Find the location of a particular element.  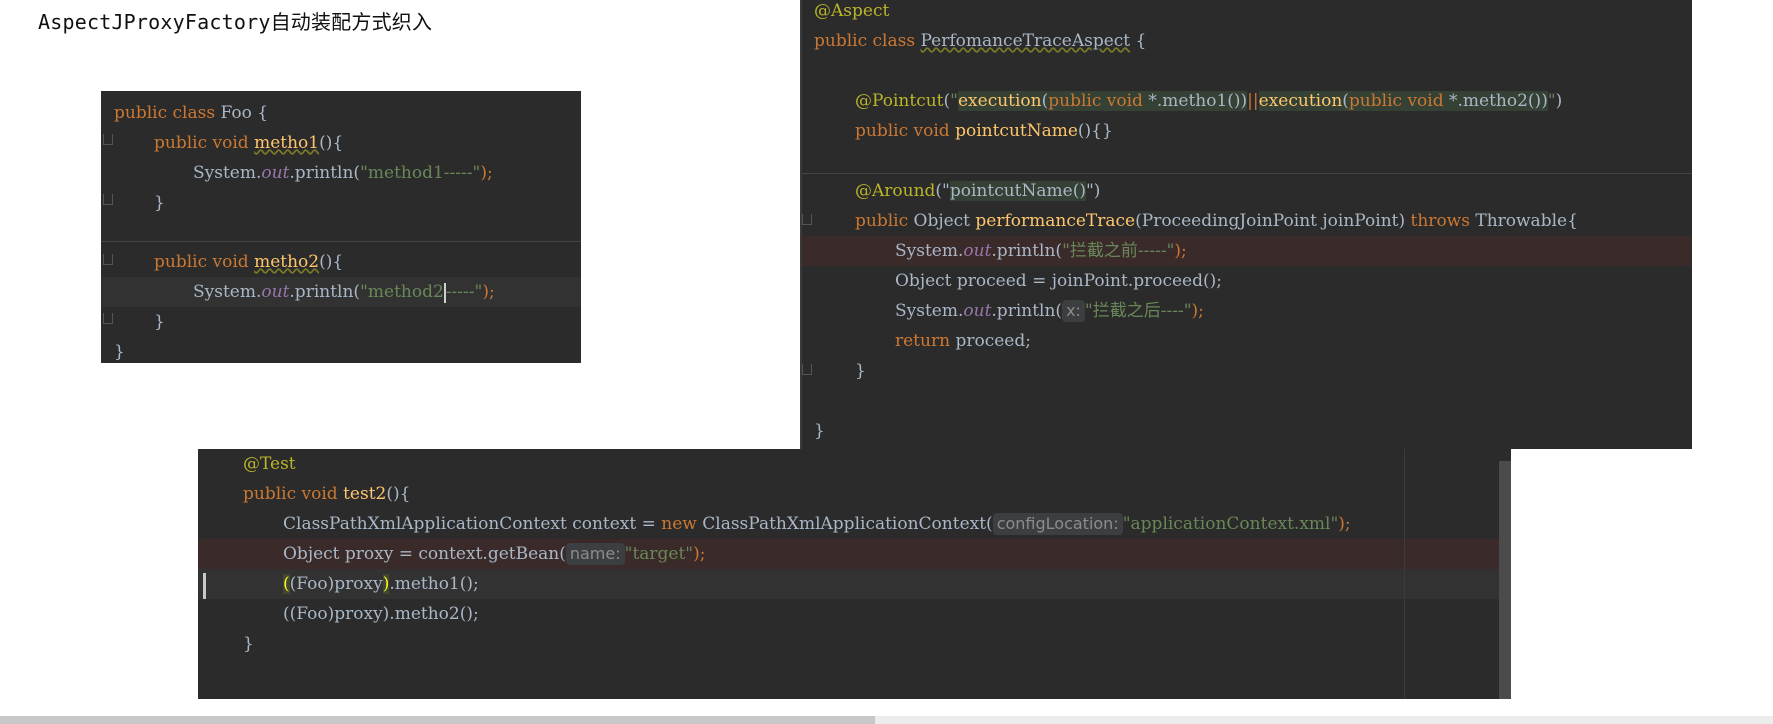

param-hint: configLocation: is located at coordinates (1057, 524).